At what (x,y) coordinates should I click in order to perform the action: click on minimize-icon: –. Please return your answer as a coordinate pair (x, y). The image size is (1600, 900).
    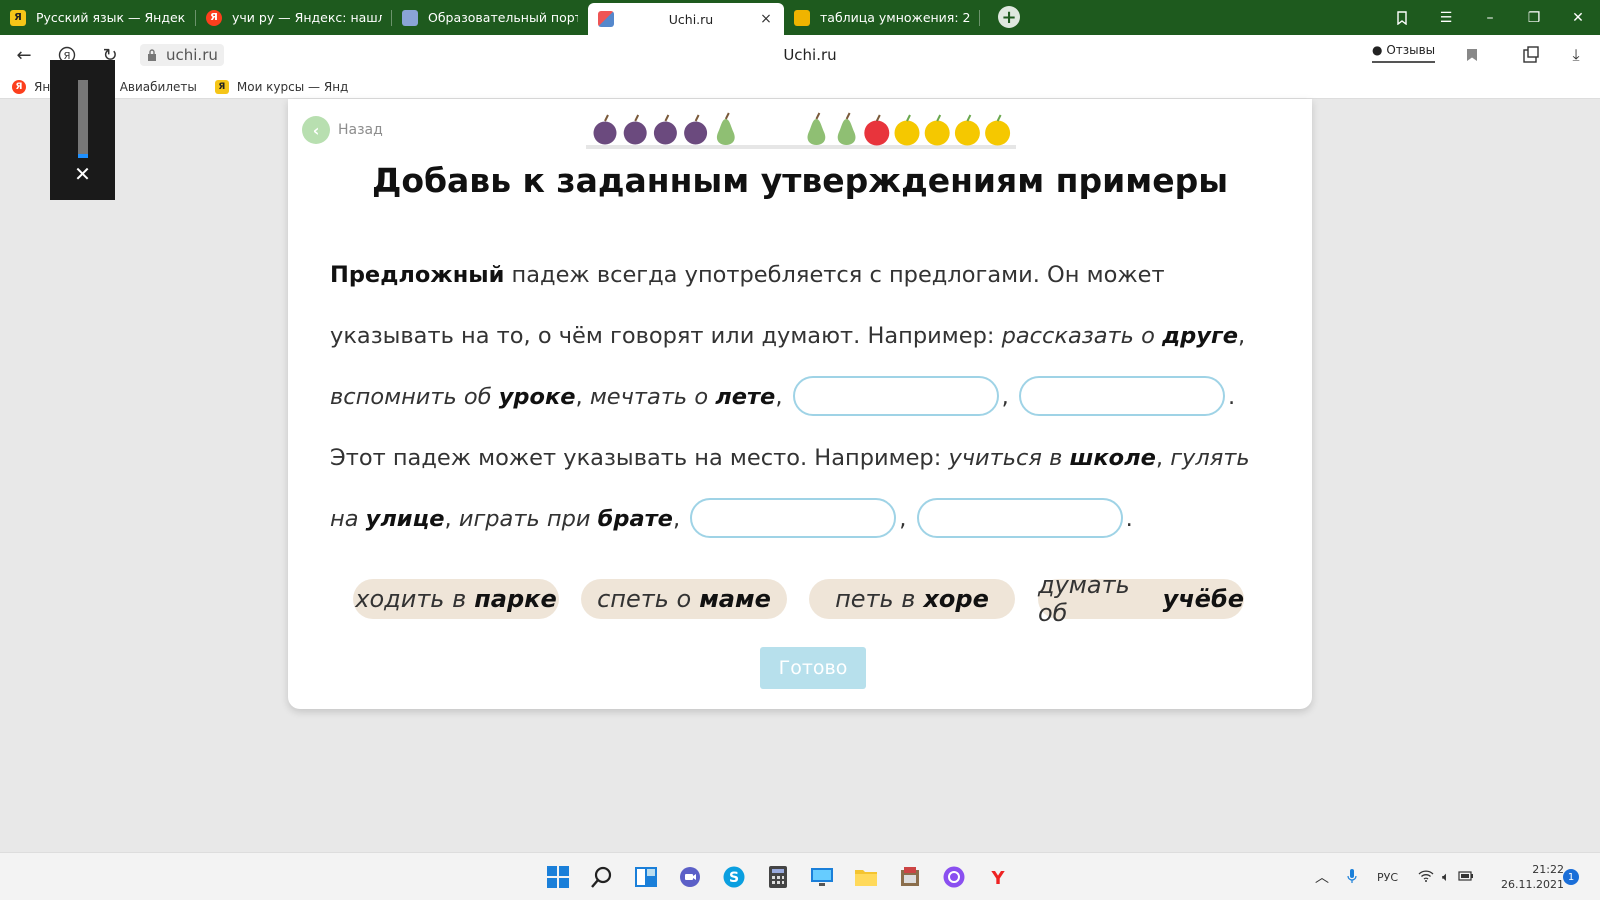
    Looking at the image, I should click on (1490, 17).